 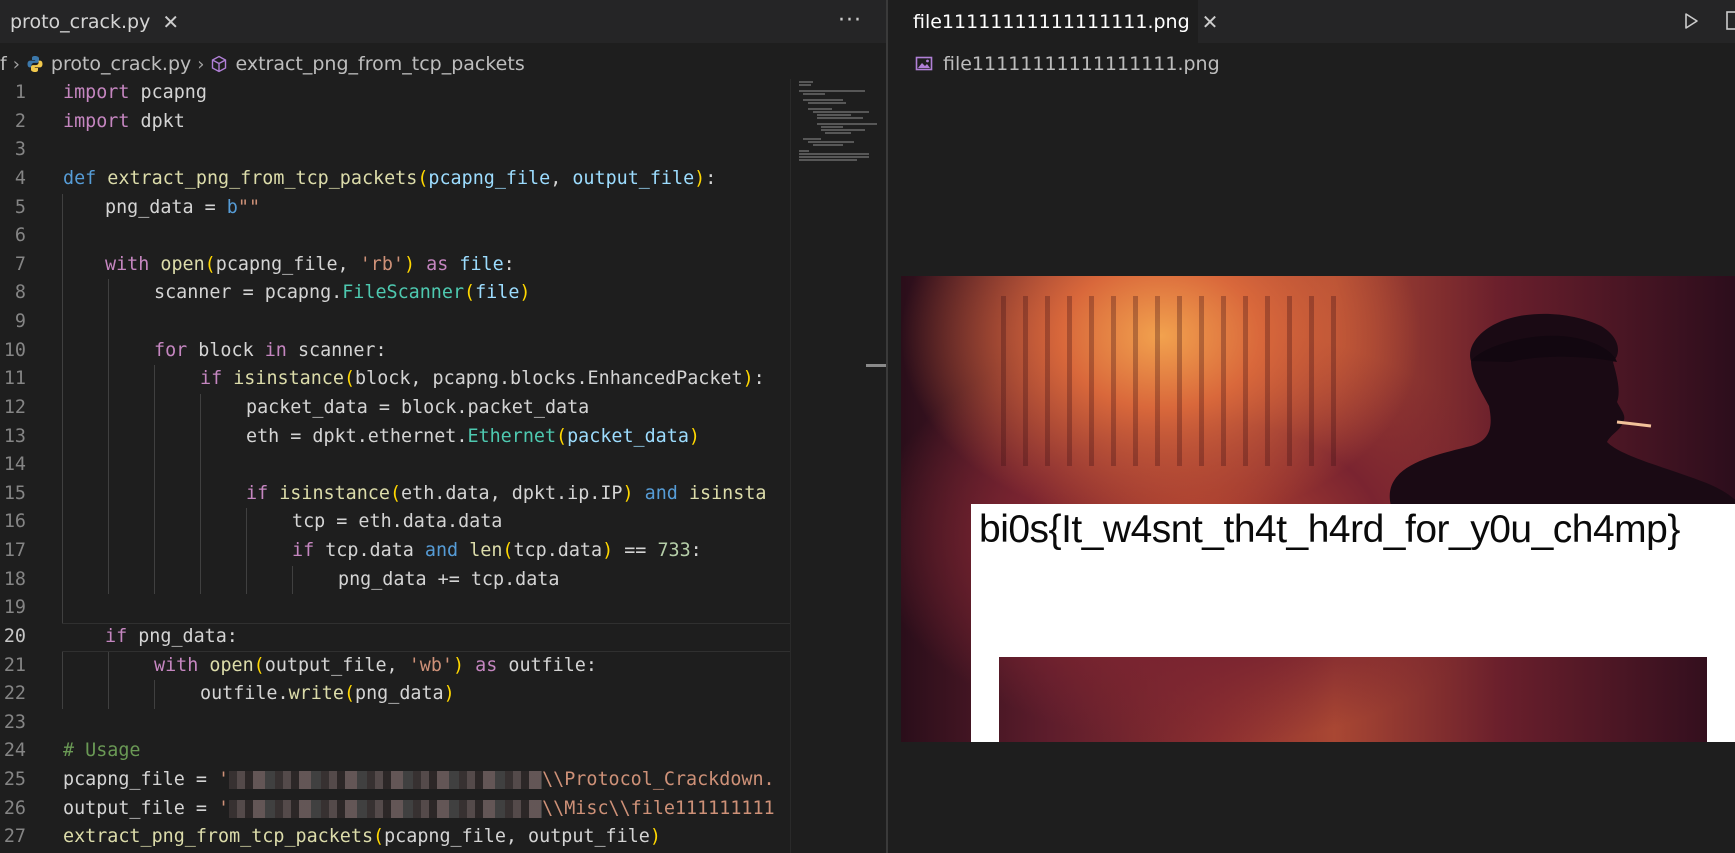 What do you see at coordinates (369, 550) in the screenshot?
I see `code-text: tcp.data` at bounding box center [369, 550].